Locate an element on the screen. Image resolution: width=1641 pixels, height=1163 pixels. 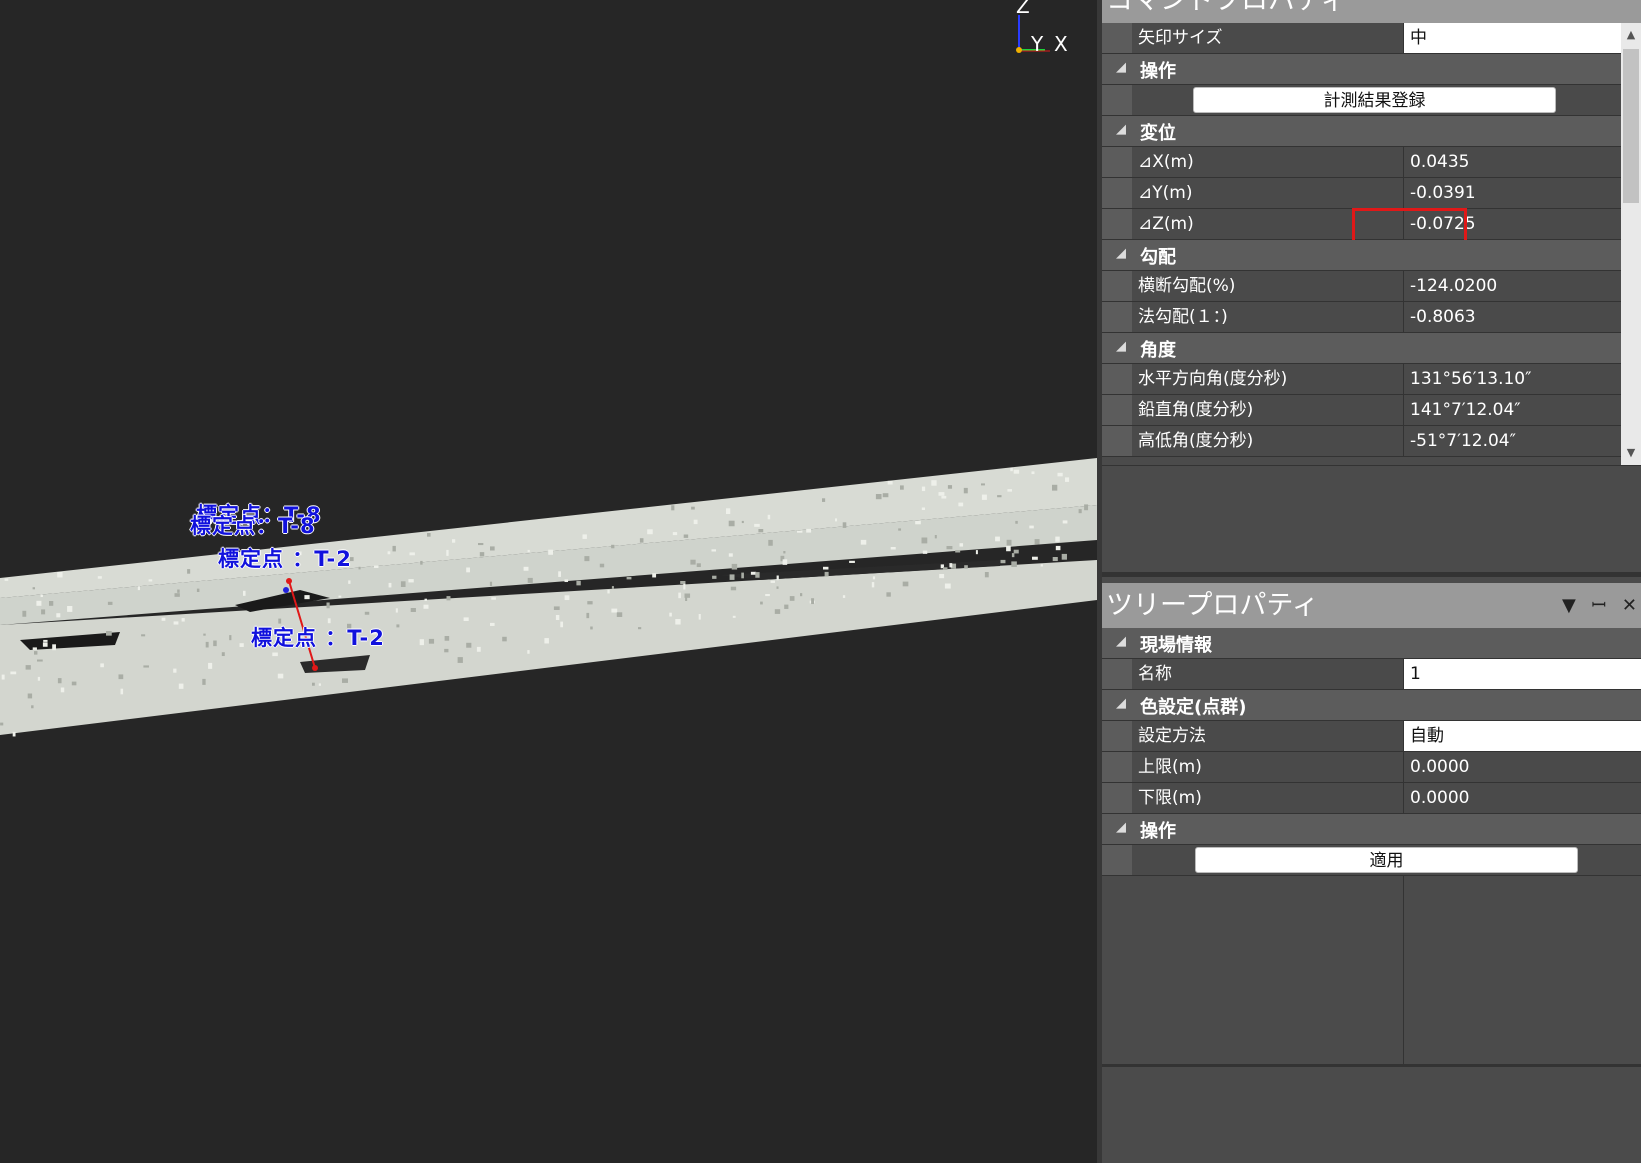
property-value: -51°7′12.04″ is located at coordinates (1522, 441).